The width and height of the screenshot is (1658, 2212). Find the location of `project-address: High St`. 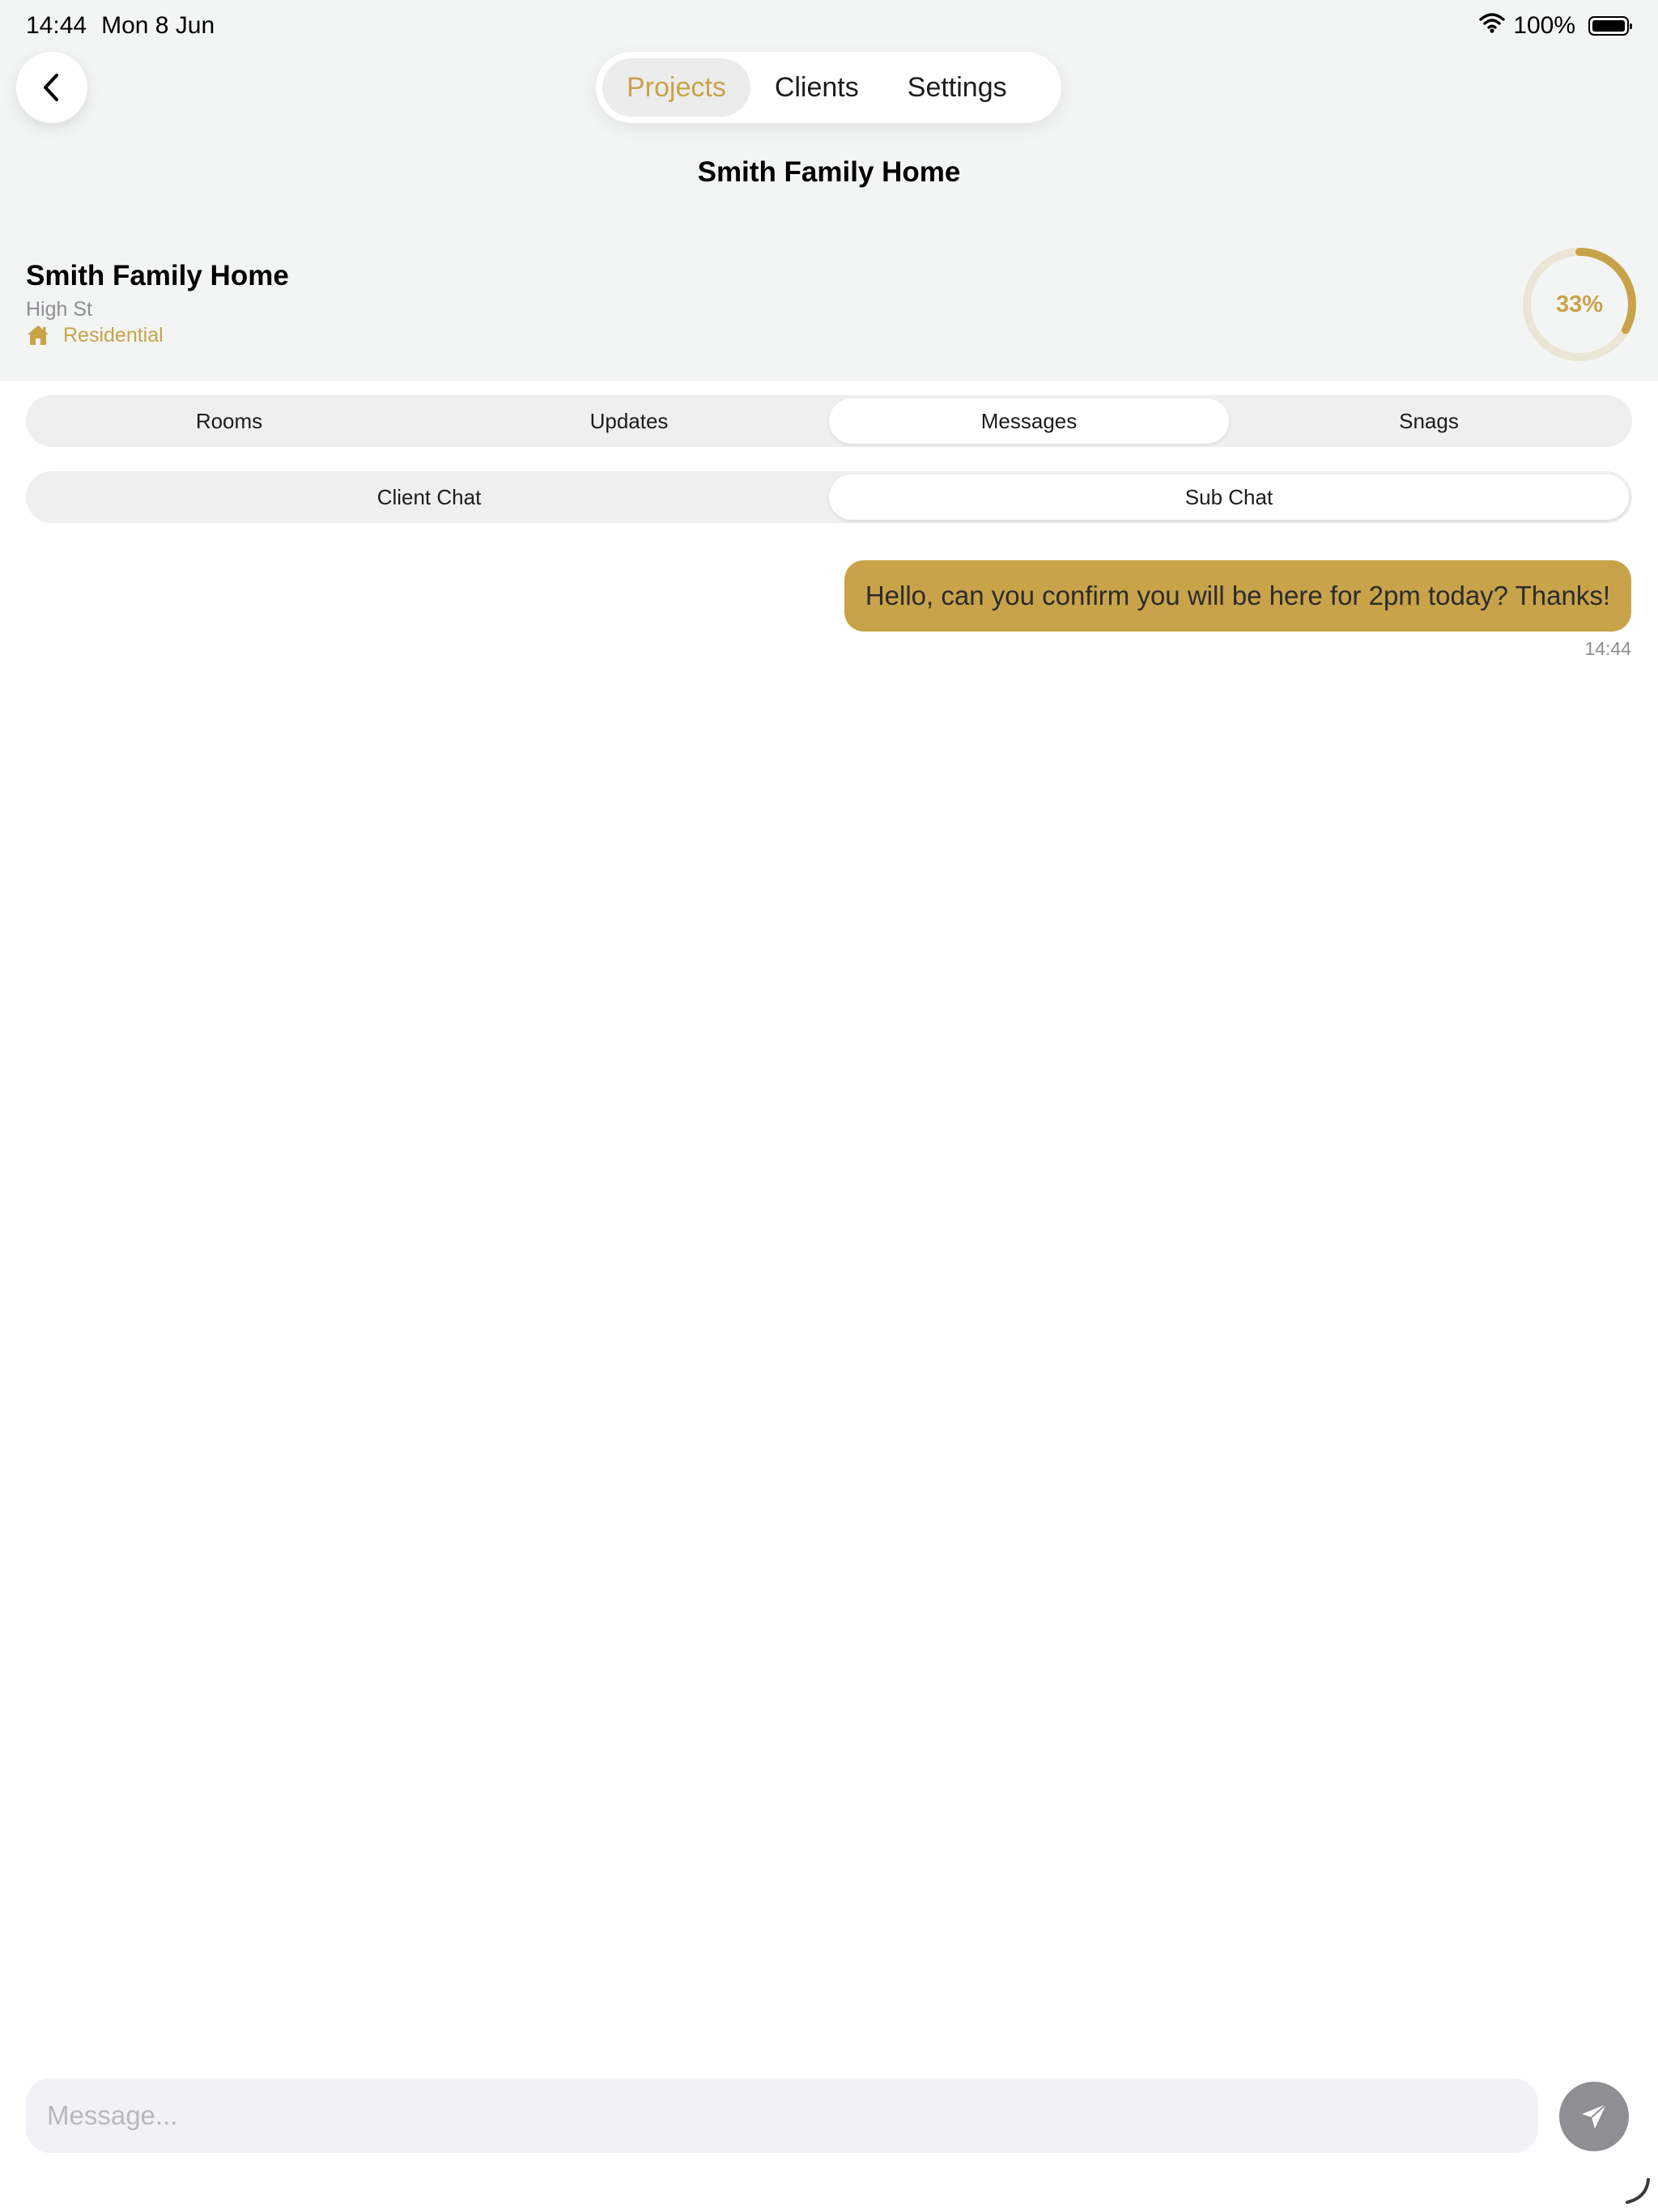

project-address: High St is located at coordinates (59, 310).